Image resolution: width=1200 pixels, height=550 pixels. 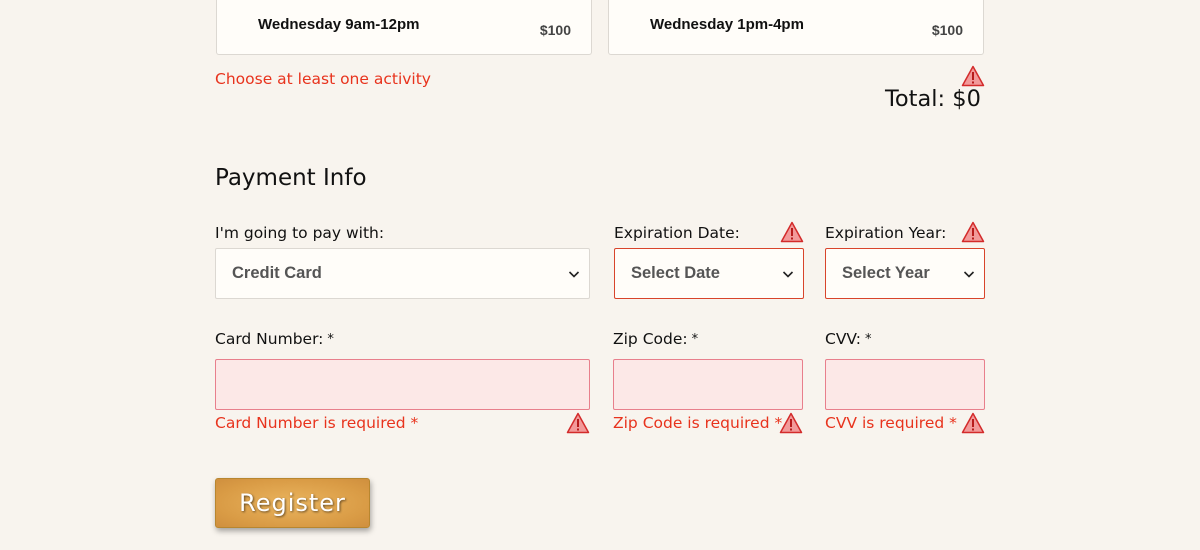 What do you see at coordinates (698, 423) in the screenshot?
I see `zip-code-error: Zip Code is required *` at bounding box center [698, 423].